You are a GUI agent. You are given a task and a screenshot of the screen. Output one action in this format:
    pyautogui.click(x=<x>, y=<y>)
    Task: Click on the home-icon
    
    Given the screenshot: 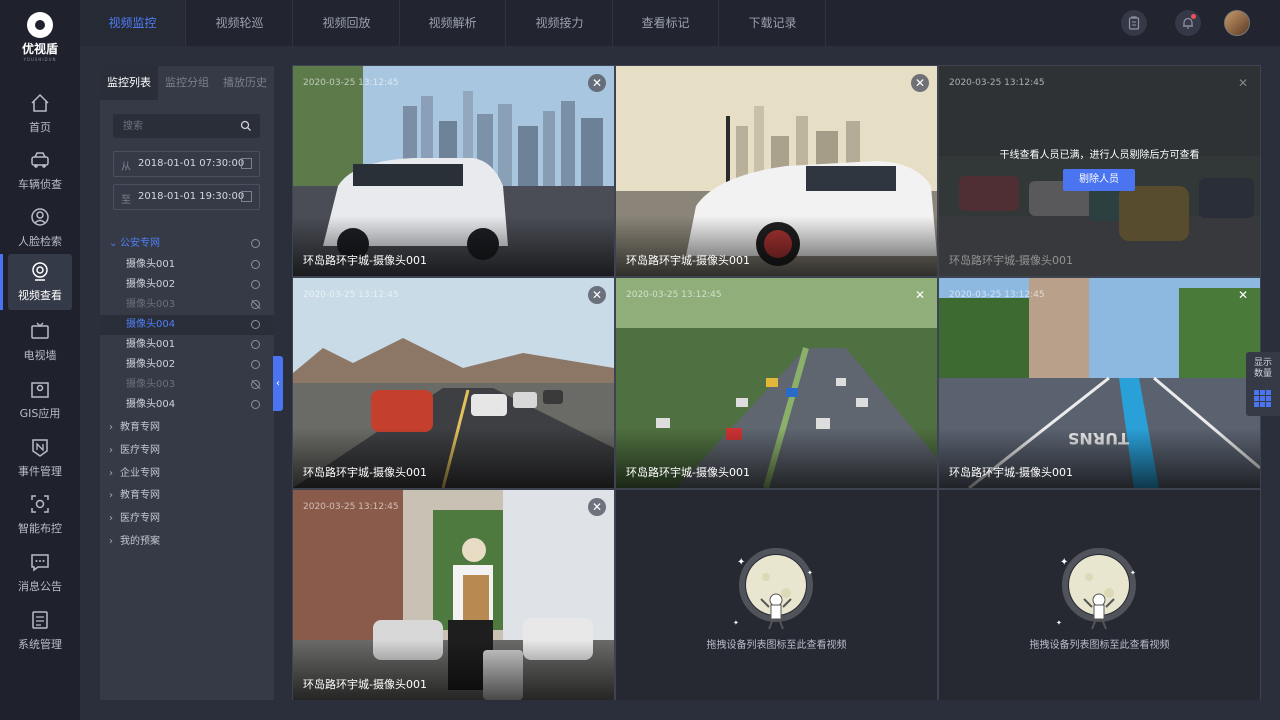 What is the action you would take?
    pyautogui.click(x=40, y=102)
    